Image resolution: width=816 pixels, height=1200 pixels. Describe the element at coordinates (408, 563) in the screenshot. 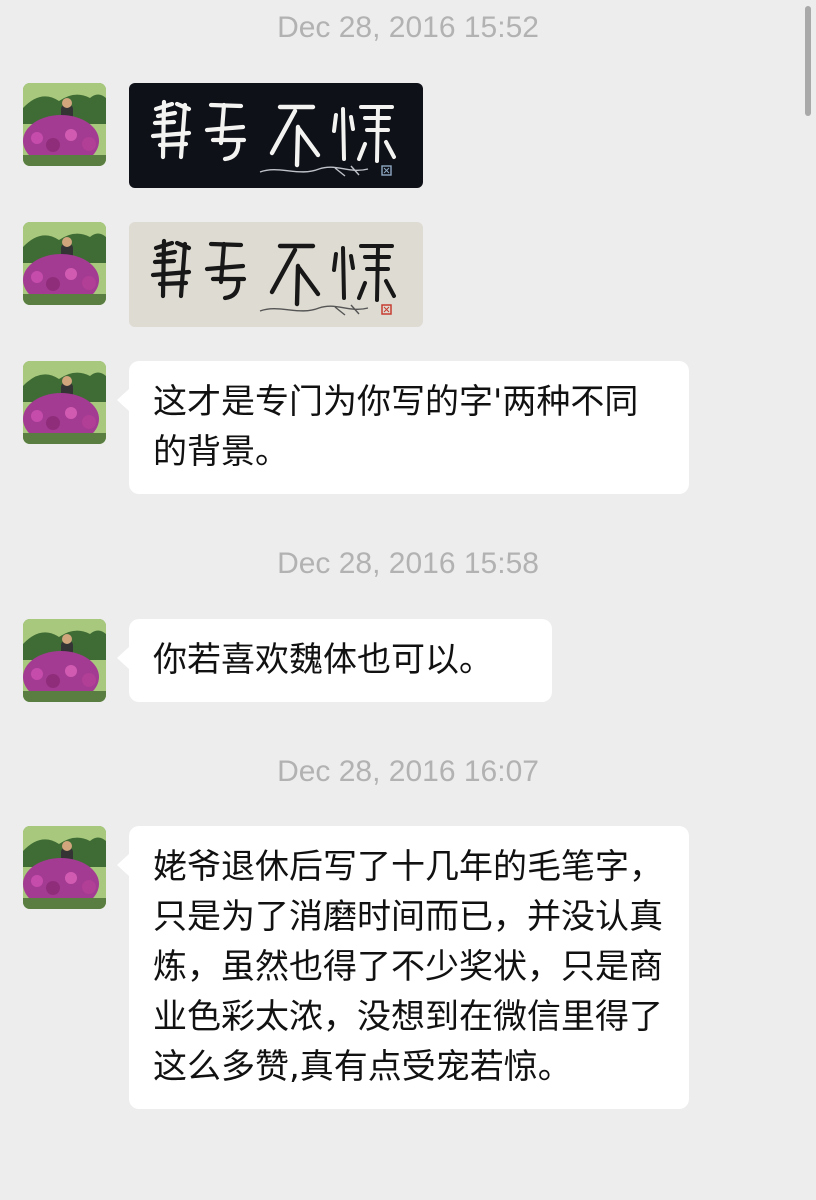

I see `timestamp: Dec 28, 2016 15:58` at that location.